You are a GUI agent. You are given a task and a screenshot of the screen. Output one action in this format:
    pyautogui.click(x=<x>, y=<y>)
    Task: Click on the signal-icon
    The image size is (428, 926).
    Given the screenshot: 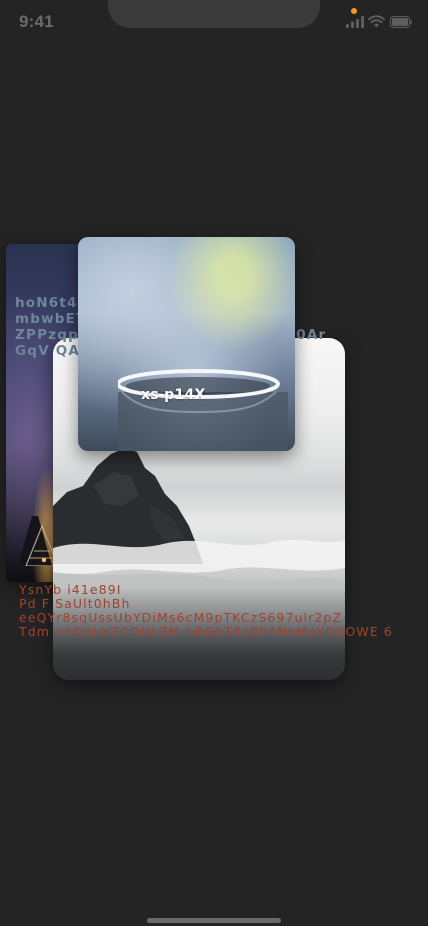 What is the action you would take?
    pyautogui.click(x=355, y=22)
    